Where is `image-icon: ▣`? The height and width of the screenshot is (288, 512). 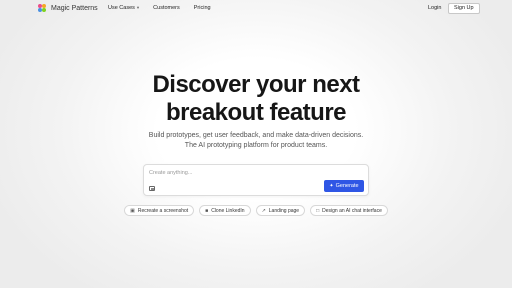
image-icon: ▣ is located at coordinates (132, 210).